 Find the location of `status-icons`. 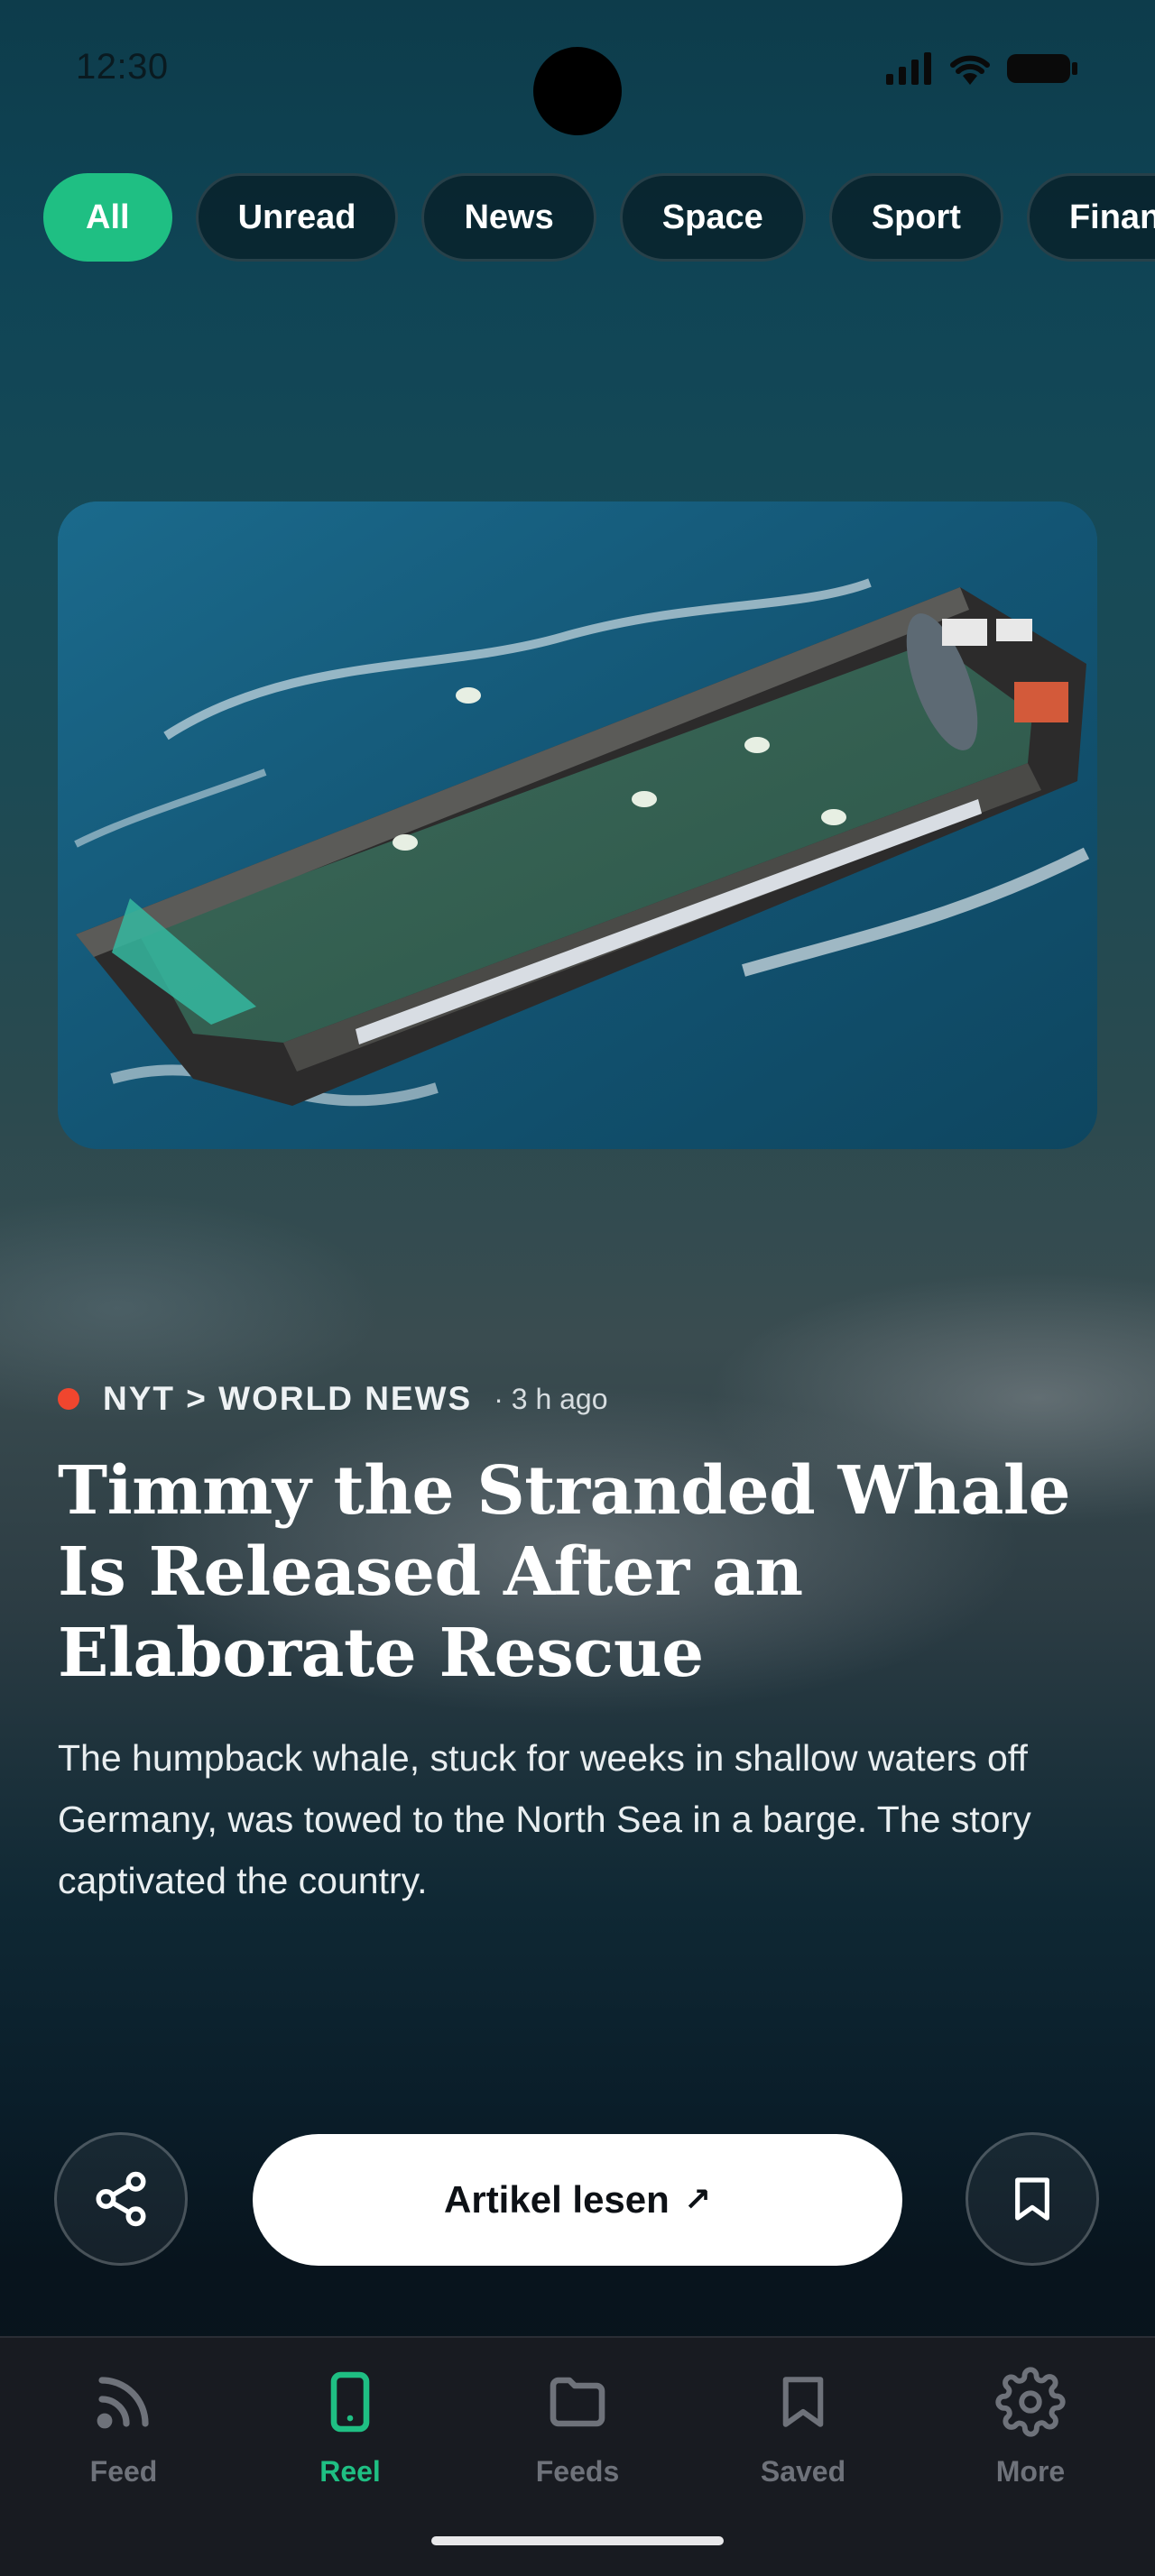

status-icons is located at coordinates (981, 69).